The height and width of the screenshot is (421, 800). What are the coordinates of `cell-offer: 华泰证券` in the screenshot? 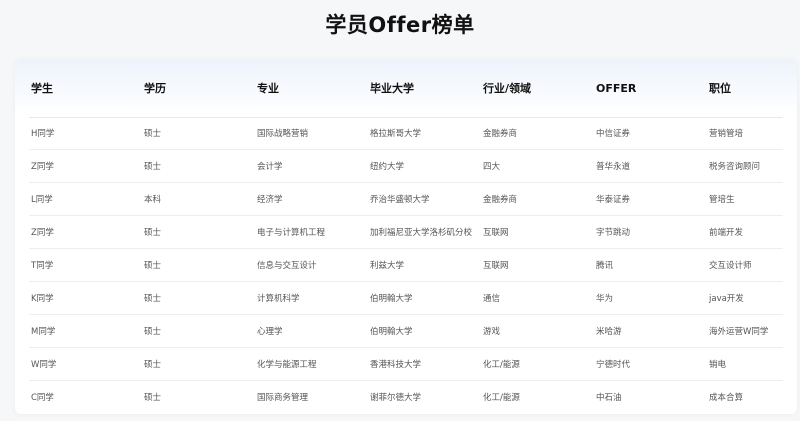 It's located at (650, 199).